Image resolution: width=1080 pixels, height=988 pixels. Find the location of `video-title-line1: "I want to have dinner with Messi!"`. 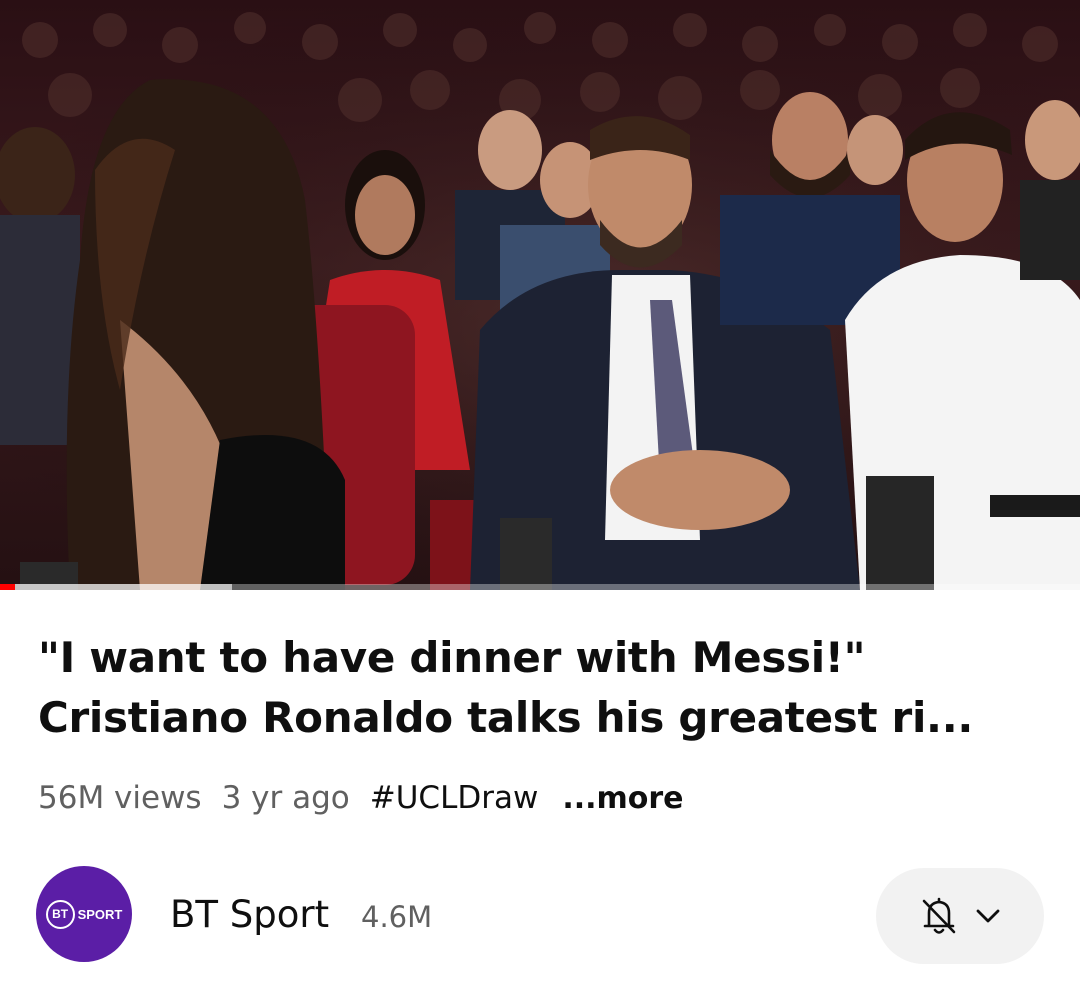

video-title-line1: "I want to have dinner with Messi!" is located at coordinates (452, 657).